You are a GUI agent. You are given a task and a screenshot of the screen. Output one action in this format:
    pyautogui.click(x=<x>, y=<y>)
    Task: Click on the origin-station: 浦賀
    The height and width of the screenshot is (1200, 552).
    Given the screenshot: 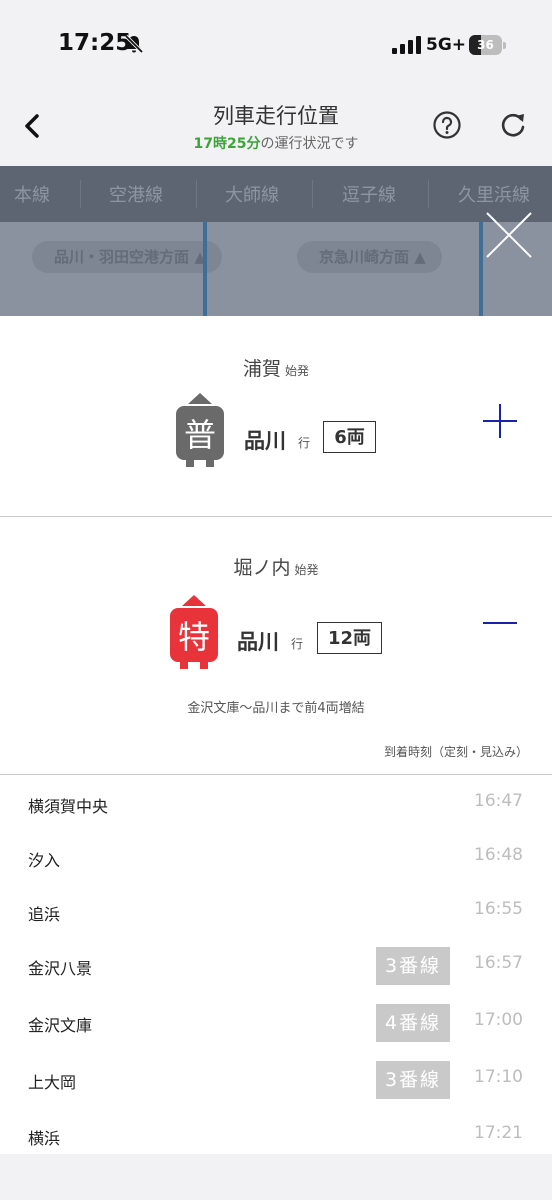 What is the action you would take?
    pyautogui.click(x=261, y=369)
    